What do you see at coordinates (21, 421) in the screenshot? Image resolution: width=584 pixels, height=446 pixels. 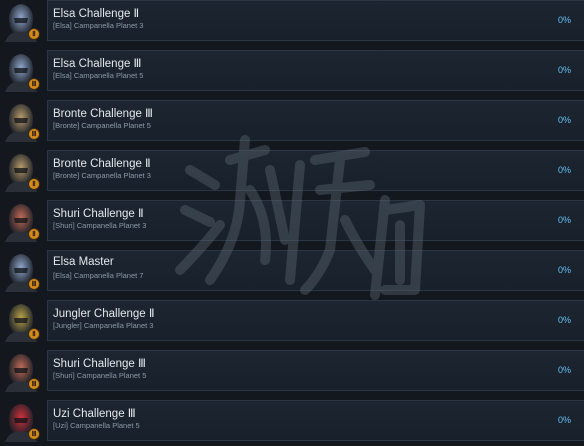 I see `uzi-portrait-icon: Ⅲ` at bounding box center [21, 421].